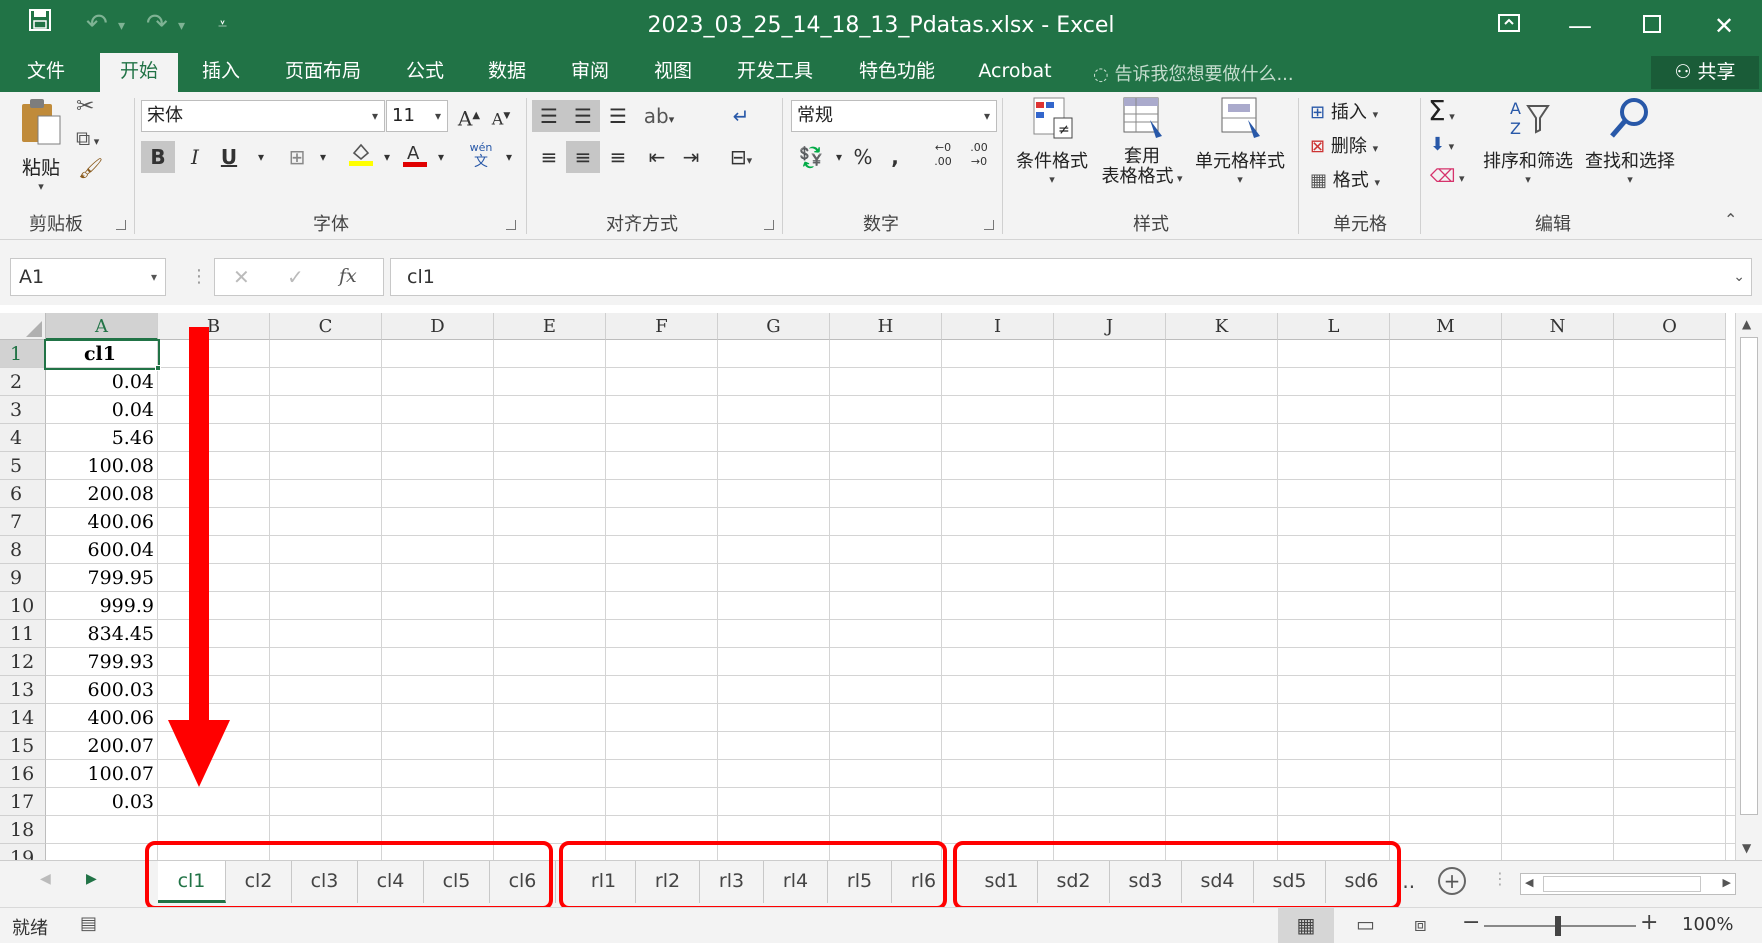 This screenshot has width=1762, height=943. Describe the element at coordinates (1222, 326) in the screenshot. I see `column-header-k: K` at that location.